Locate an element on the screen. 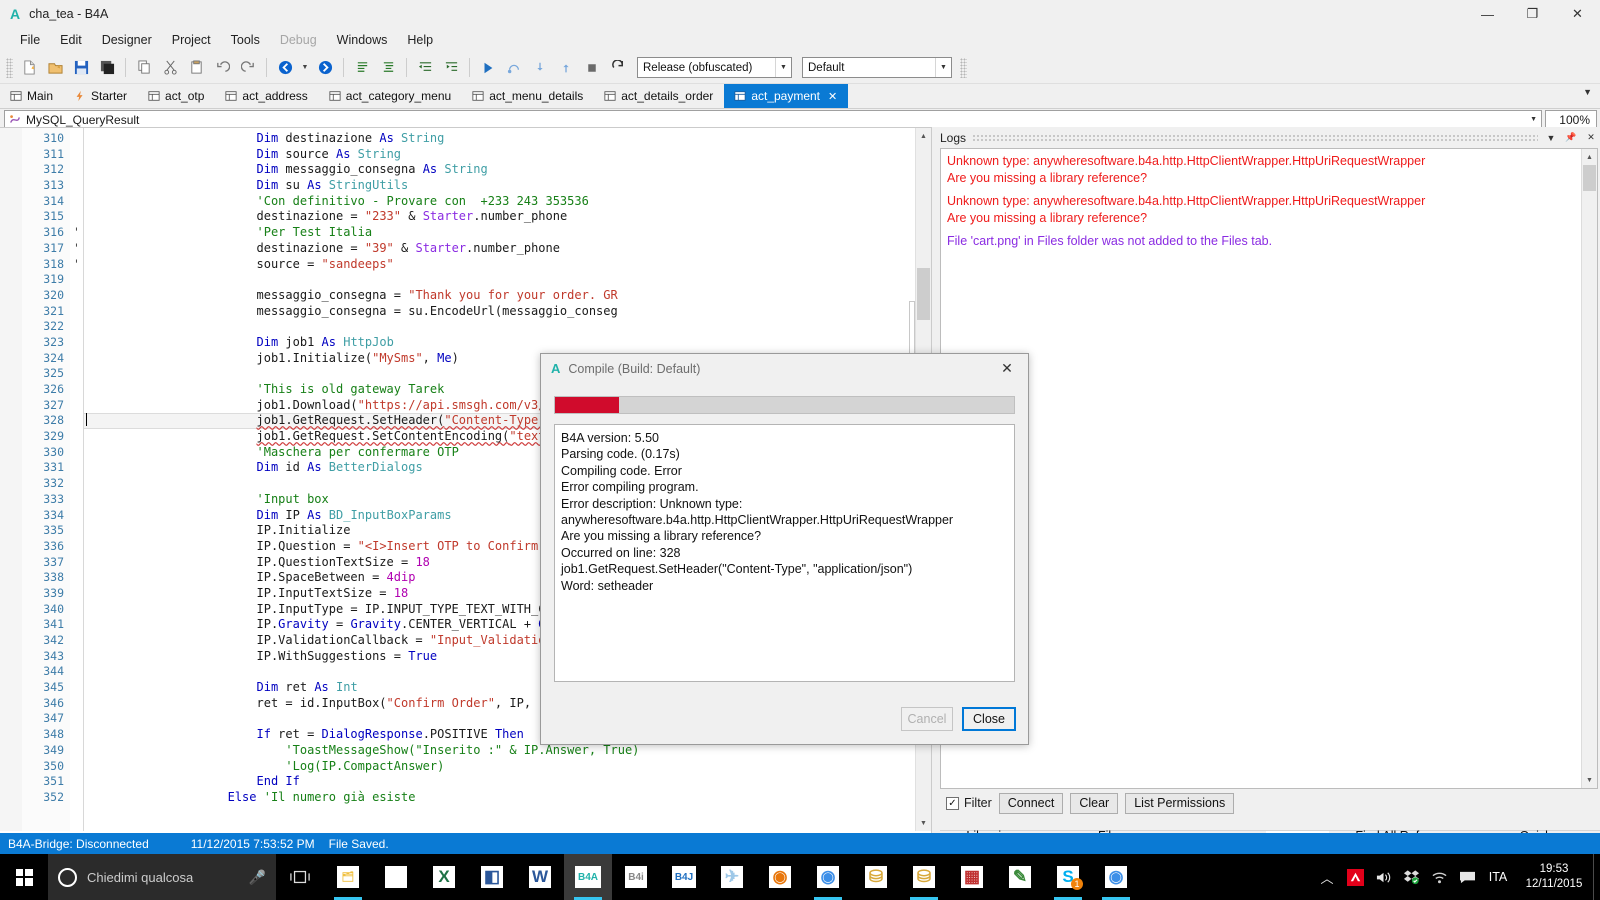  back-navigate-icon is located at coordinates (285, 68).